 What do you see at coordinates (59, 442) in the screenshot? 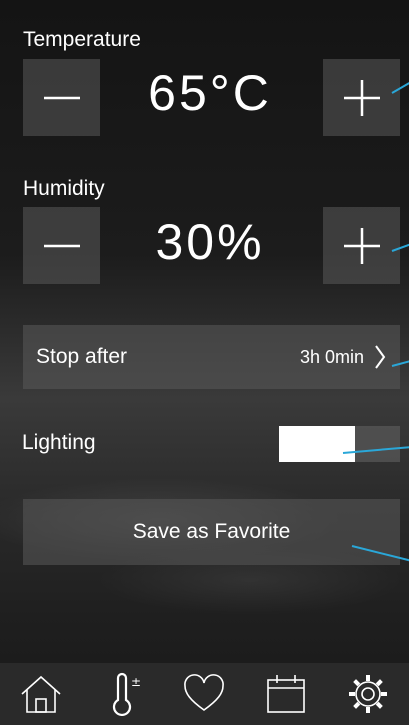
I see `lighting-label: Lighting` at bounding box center [59, 442].